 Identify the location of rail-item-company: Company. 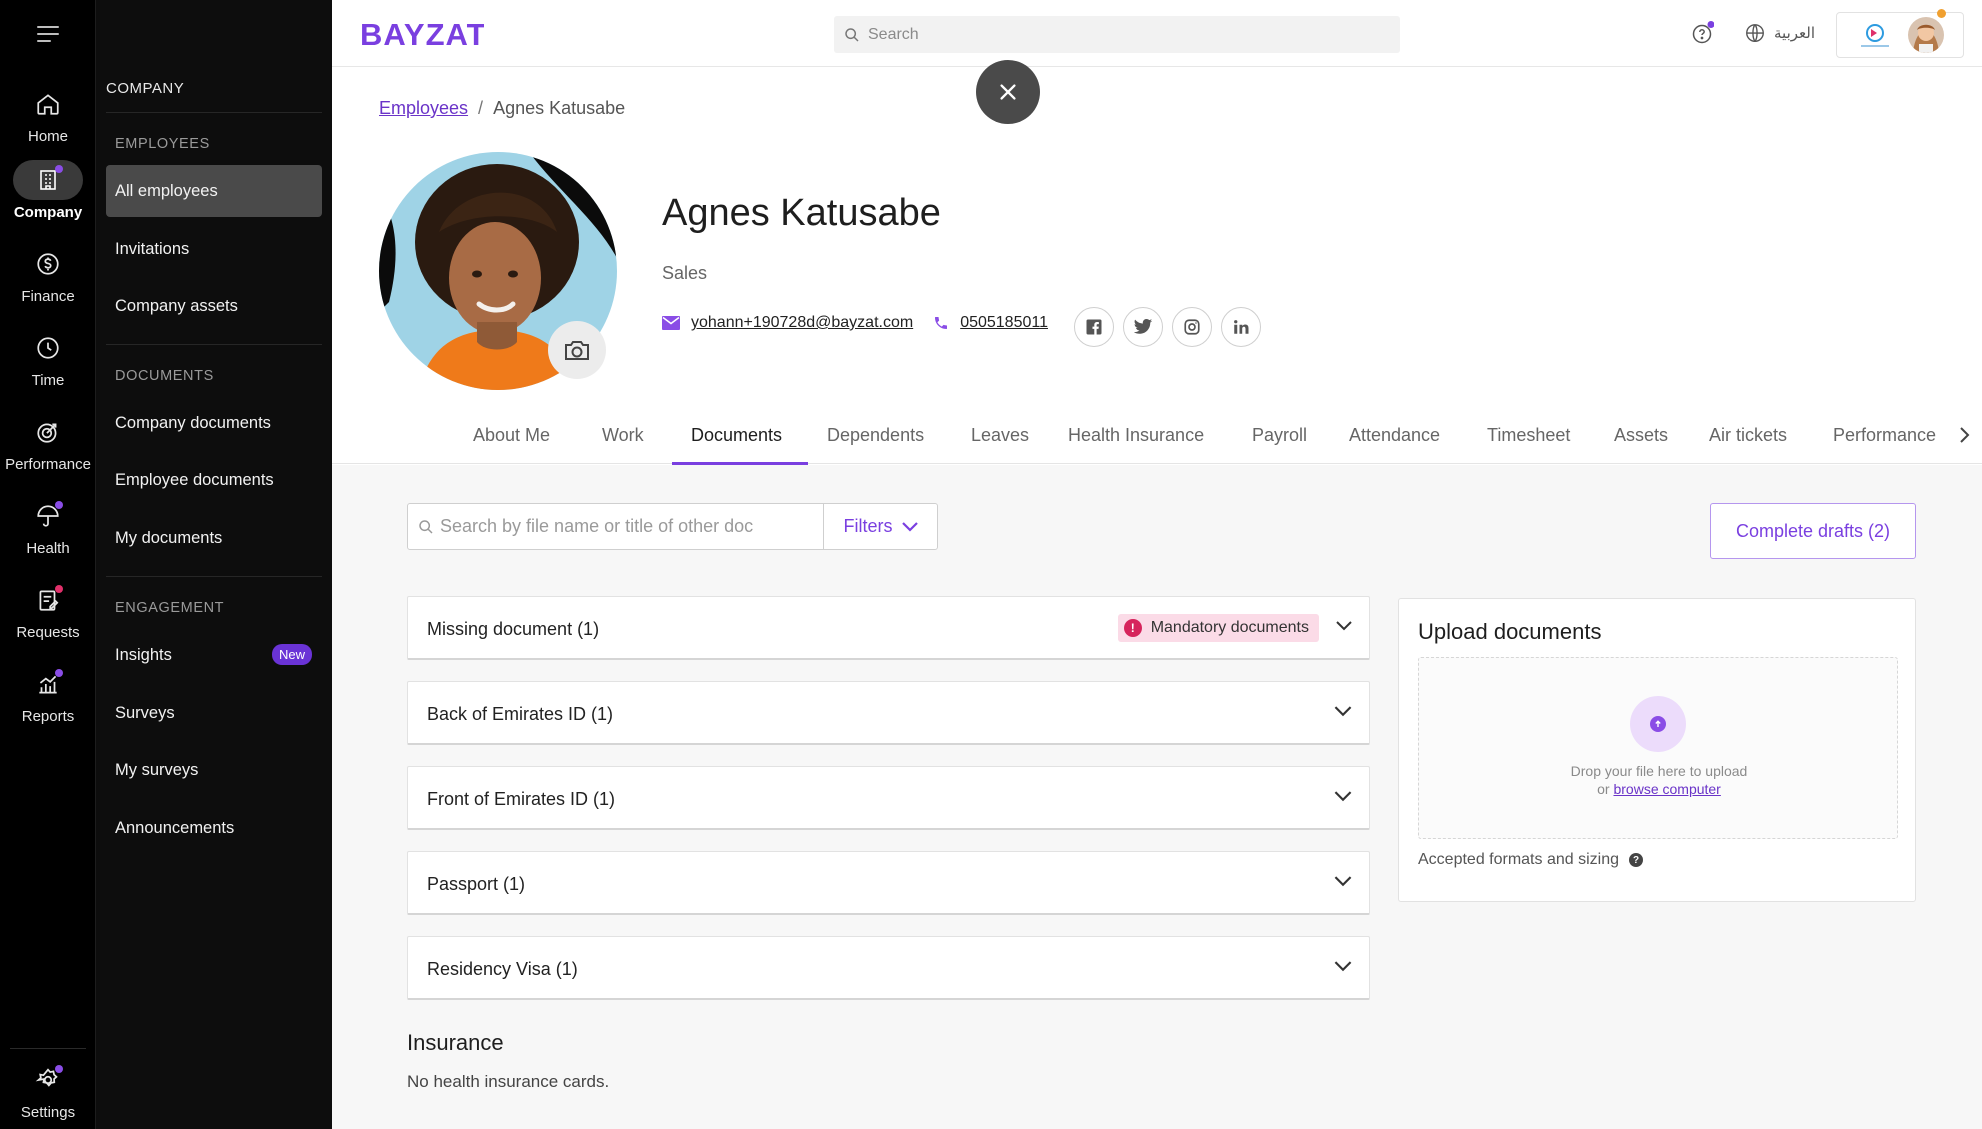
(48, 200).